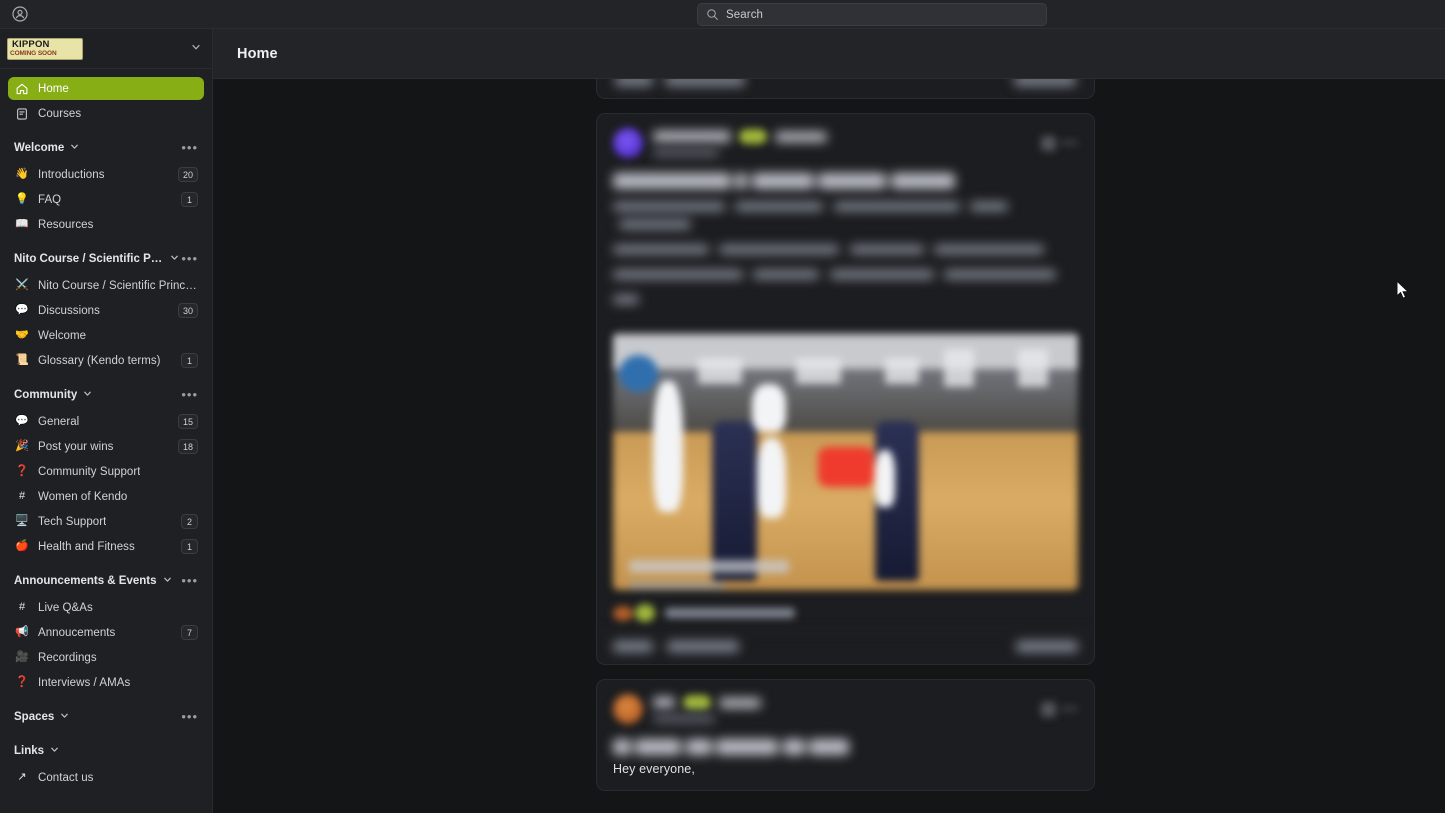  I want to click on top-bar, so click(722, 14).